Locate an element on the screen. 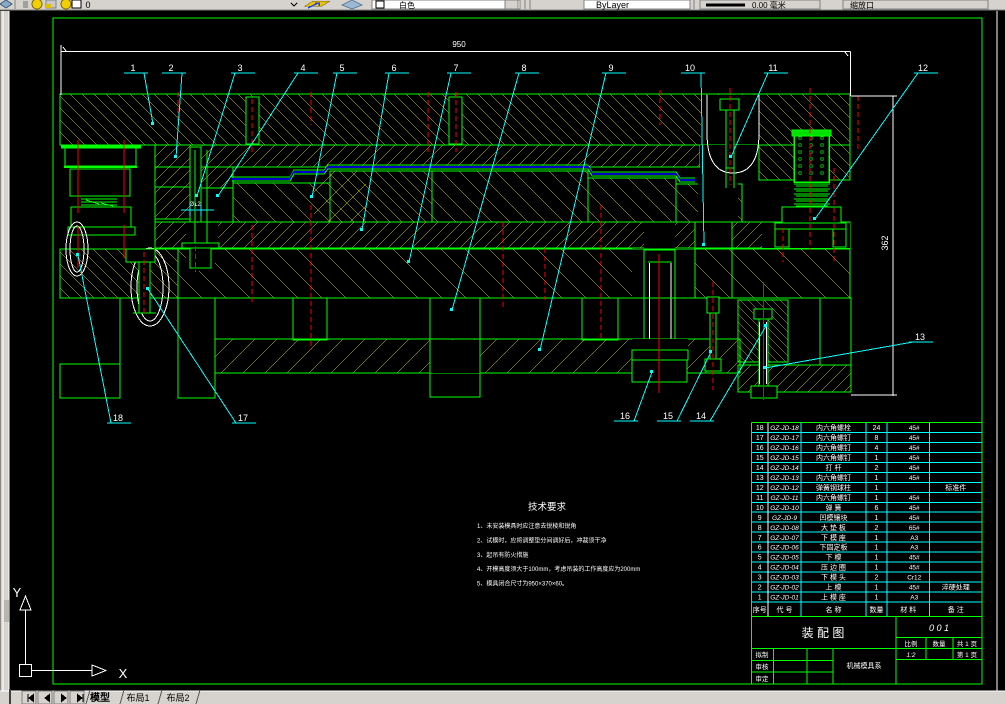 The image size is (1005, 704). svg-text: GZ-JD-13 is located at coordinates (784, 478).